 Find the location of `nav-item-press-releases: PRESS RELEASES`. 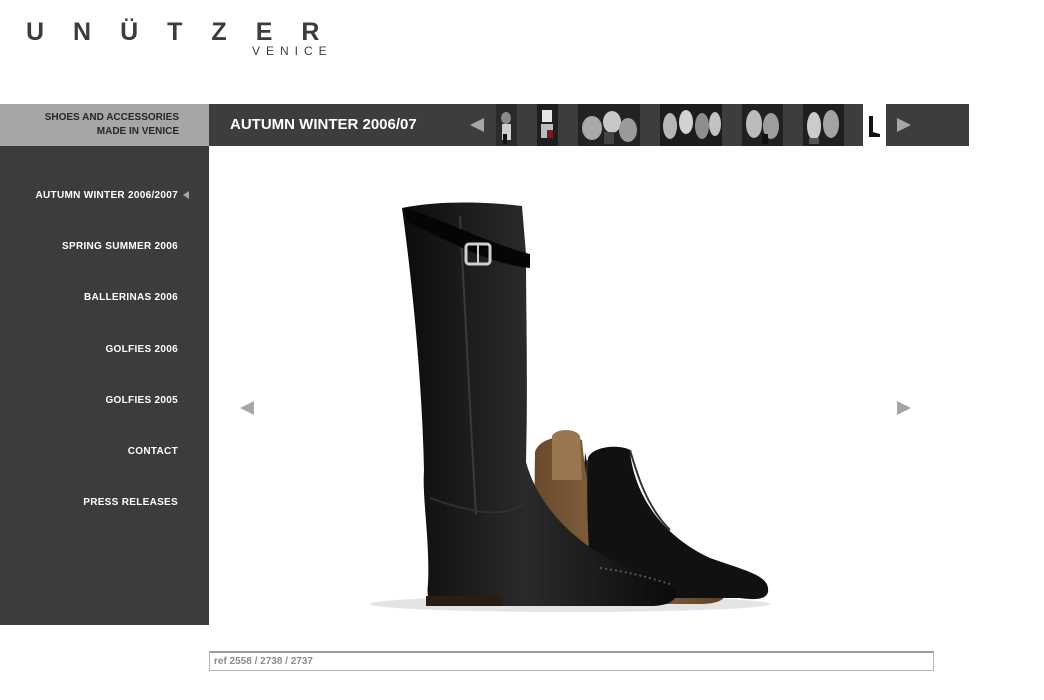

nav-item-press-releases: PRESS RELEASES is located at coordinates (130, 502).